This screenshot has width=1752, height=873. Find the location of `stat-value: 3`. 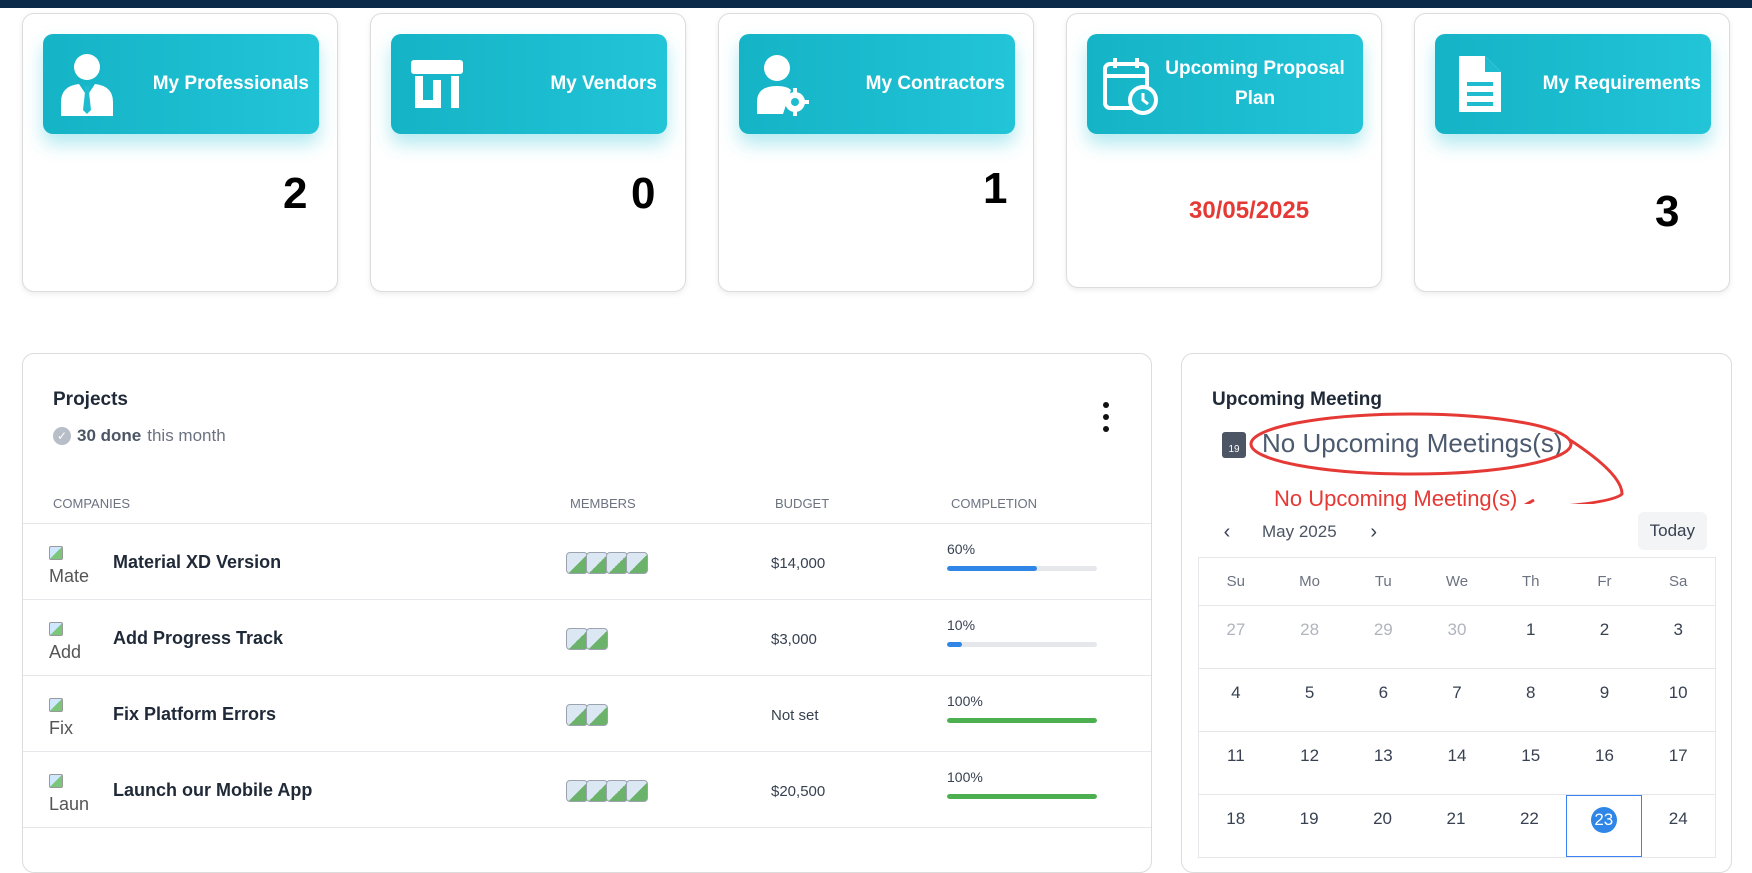

stat-value: 3 is located at coordinates (1667, 211).